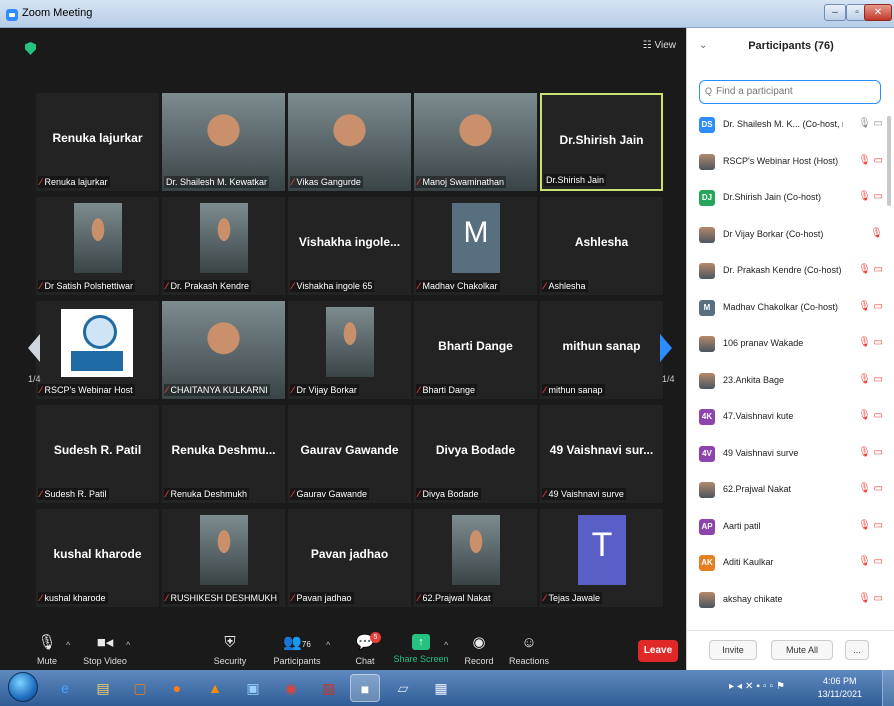  Describe the element at coordinates (787, 345) in the screenshot. I see `participant-row: 106 pranav Wakade 🎙 ▭` at that location.